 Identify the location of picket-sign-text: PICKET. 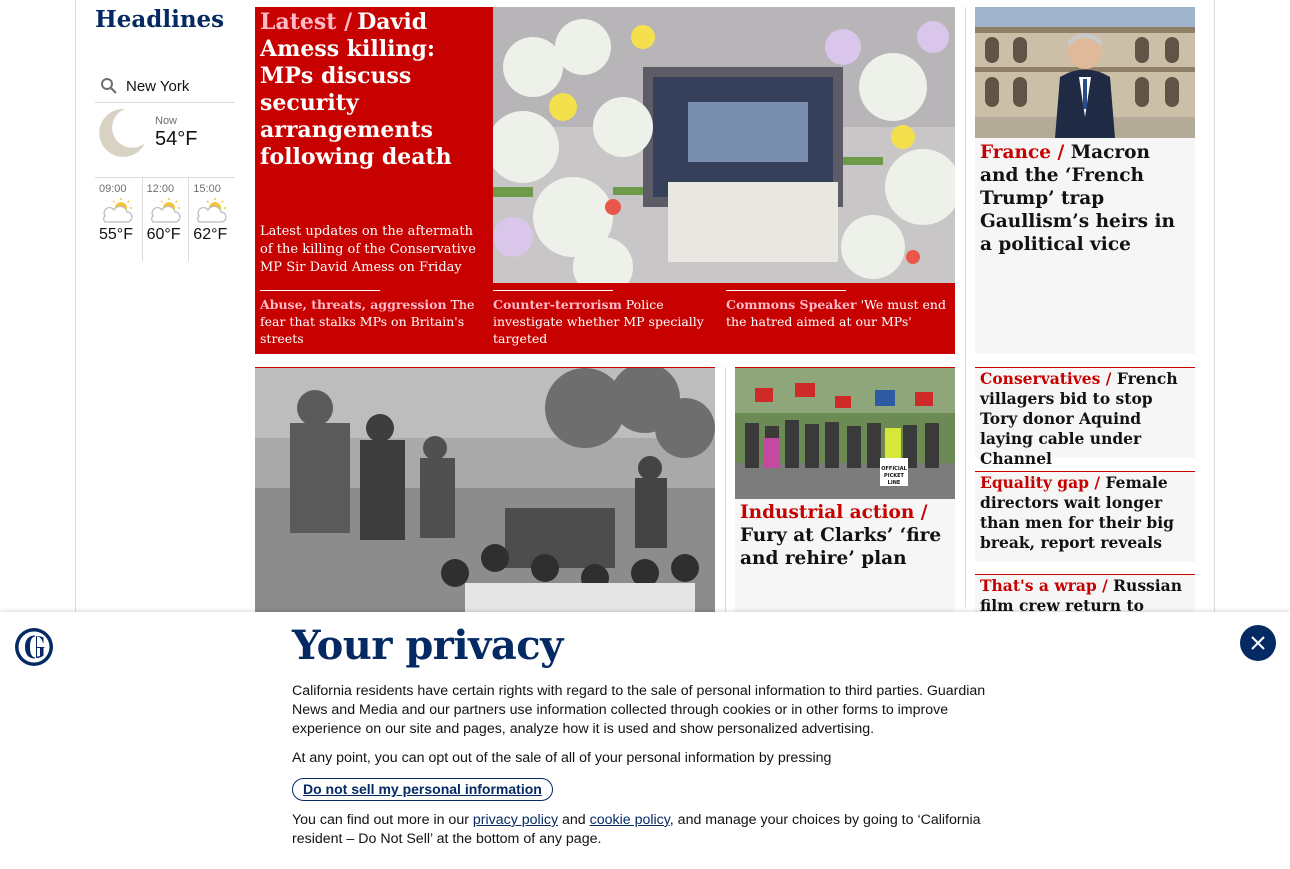
(894, 476).